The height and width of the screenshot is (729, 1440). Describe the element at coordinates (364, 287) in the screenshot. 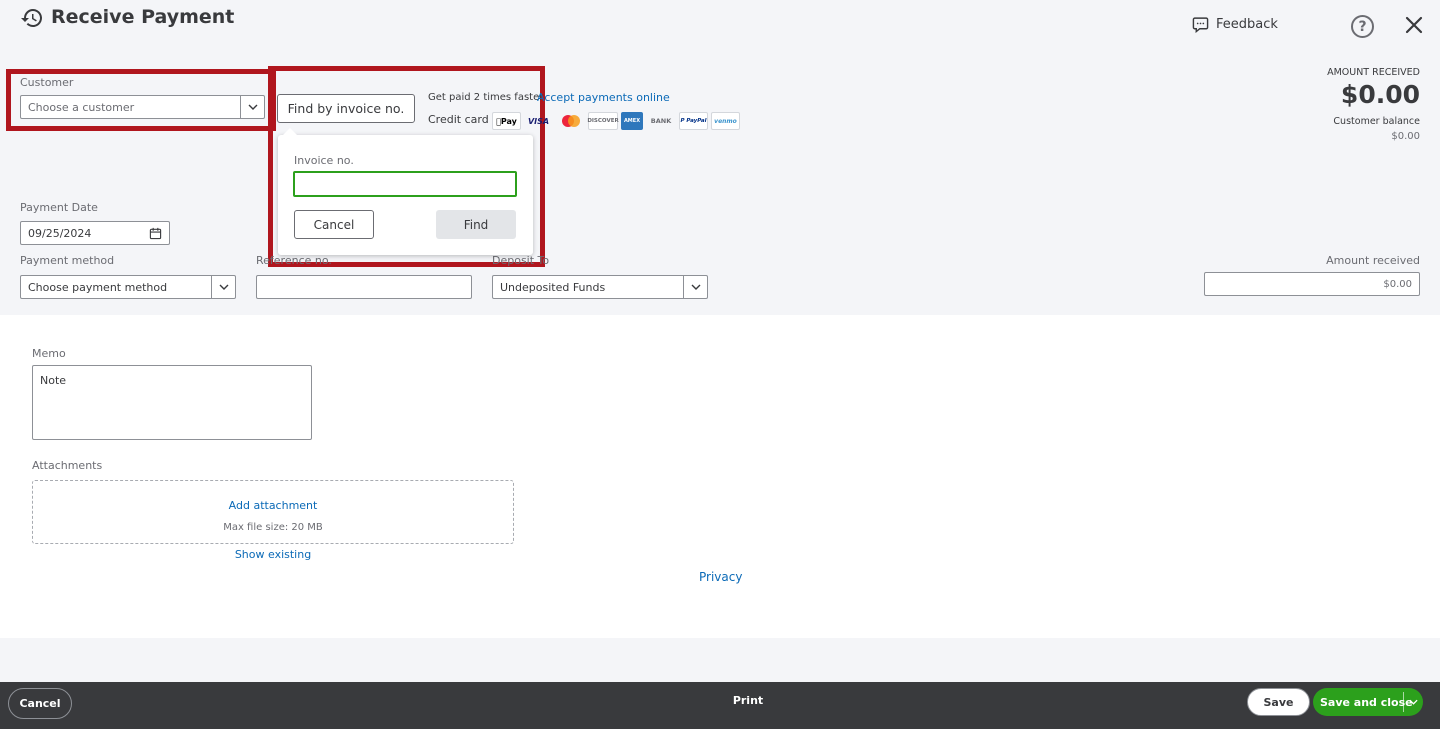

I see `reference-input` at that location.